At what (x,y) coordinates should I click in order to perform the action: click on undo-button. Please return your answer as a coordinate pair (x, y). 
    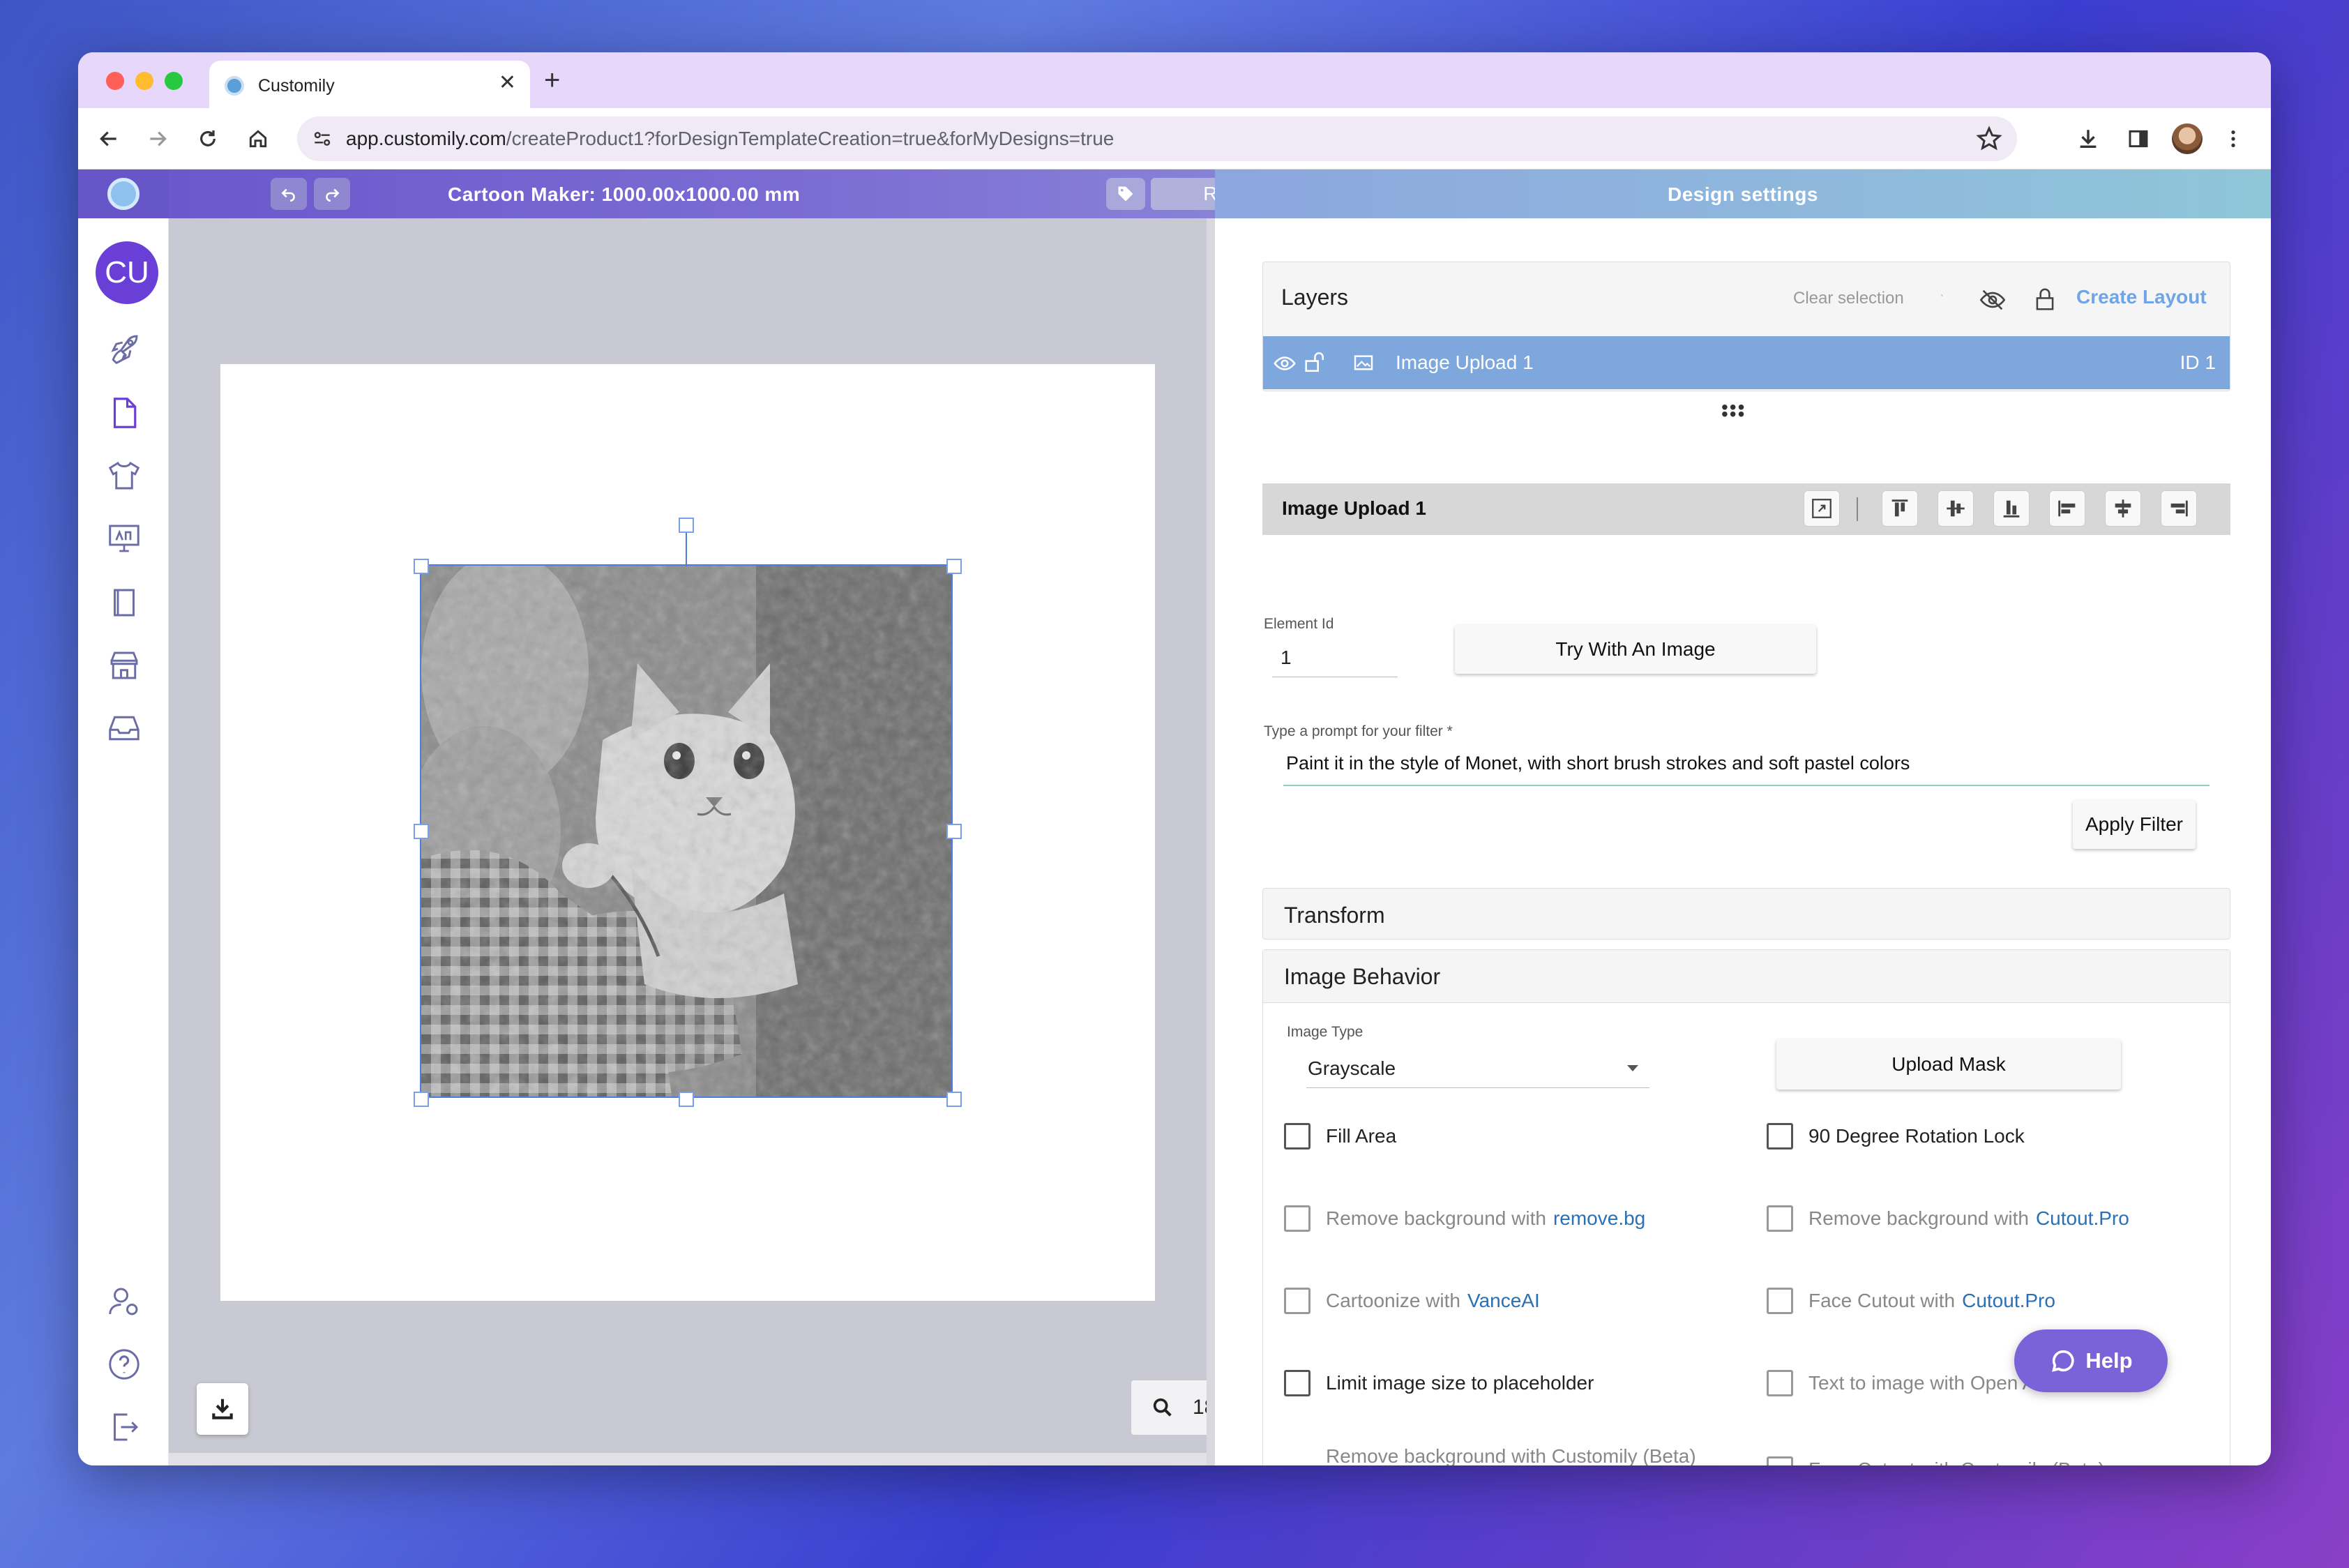
    Looking at the image, I should click on (289, 194).